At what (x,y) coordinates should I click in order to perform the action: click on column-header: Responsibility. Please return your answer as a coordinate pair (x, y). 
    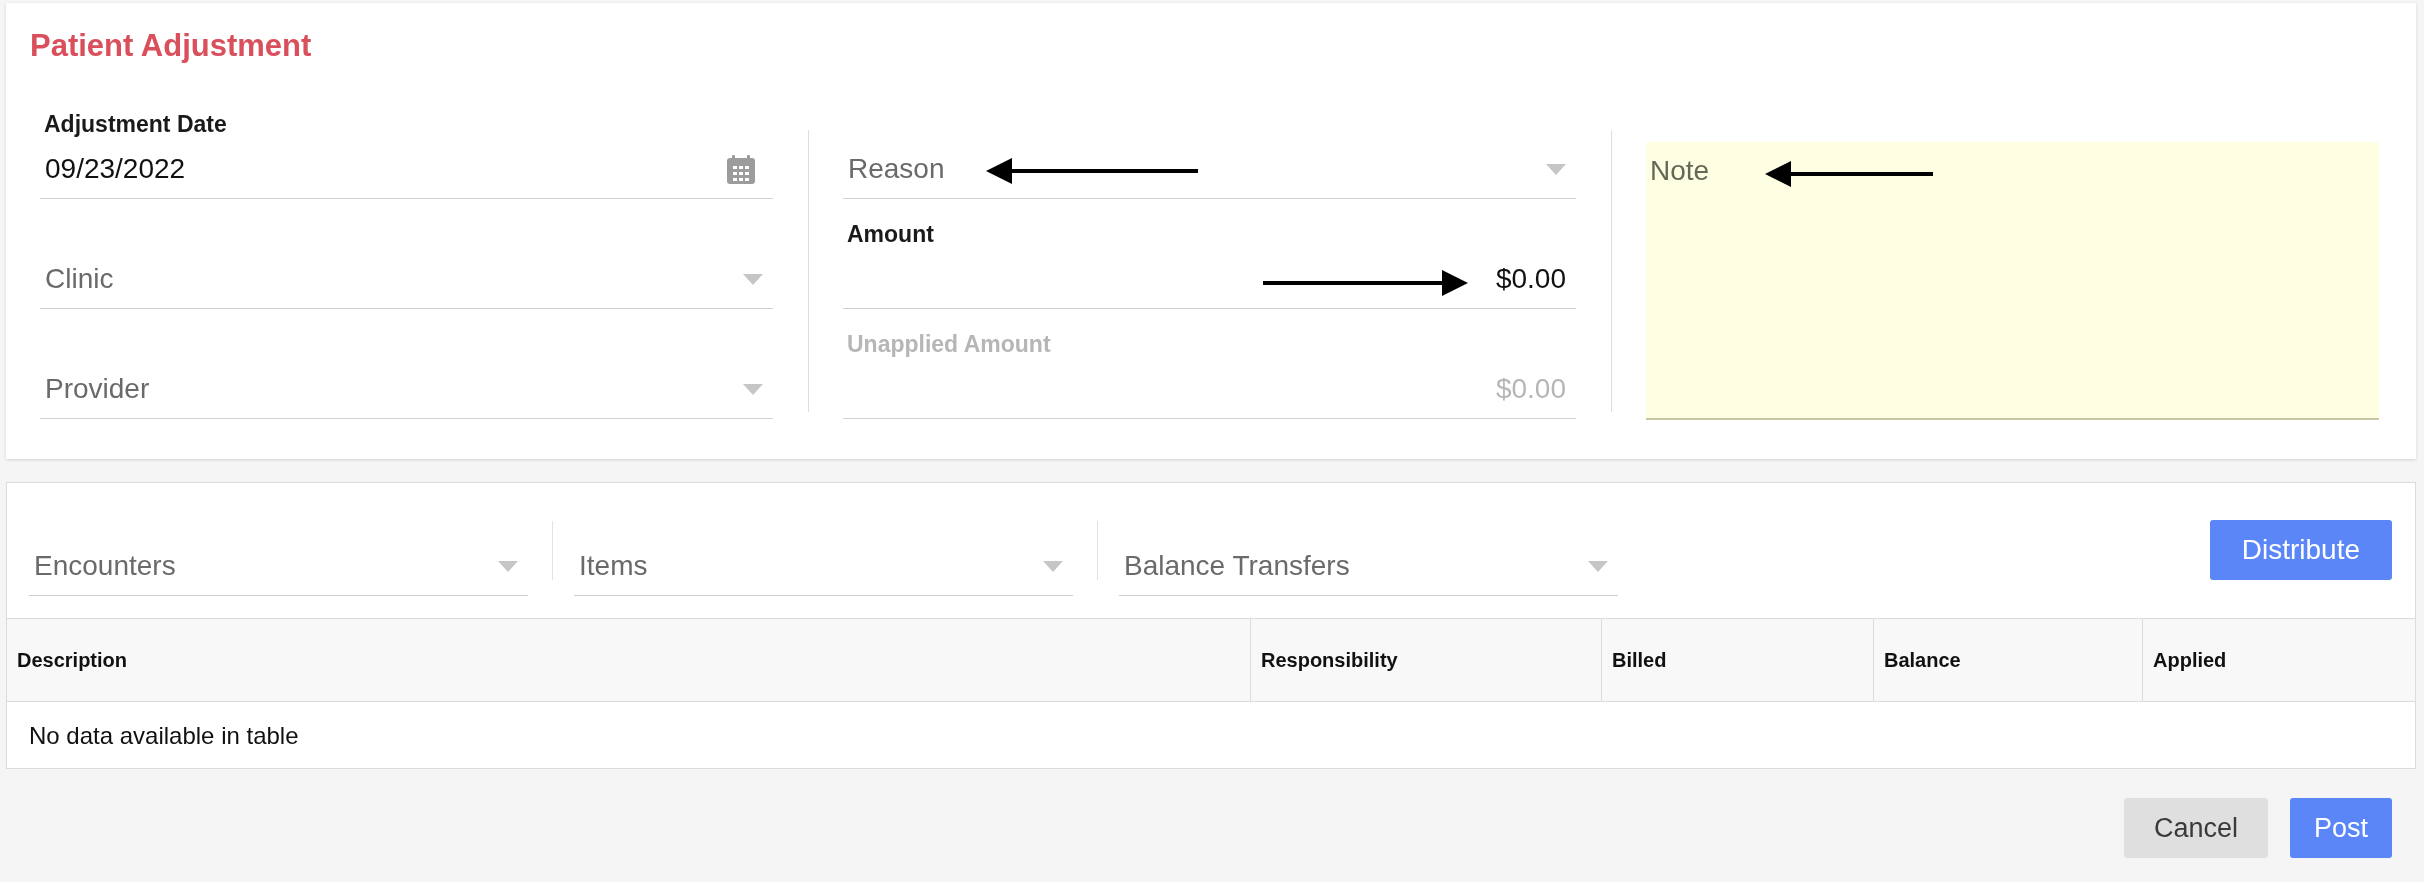
    Looking at the image, I should click on (1426, 660).